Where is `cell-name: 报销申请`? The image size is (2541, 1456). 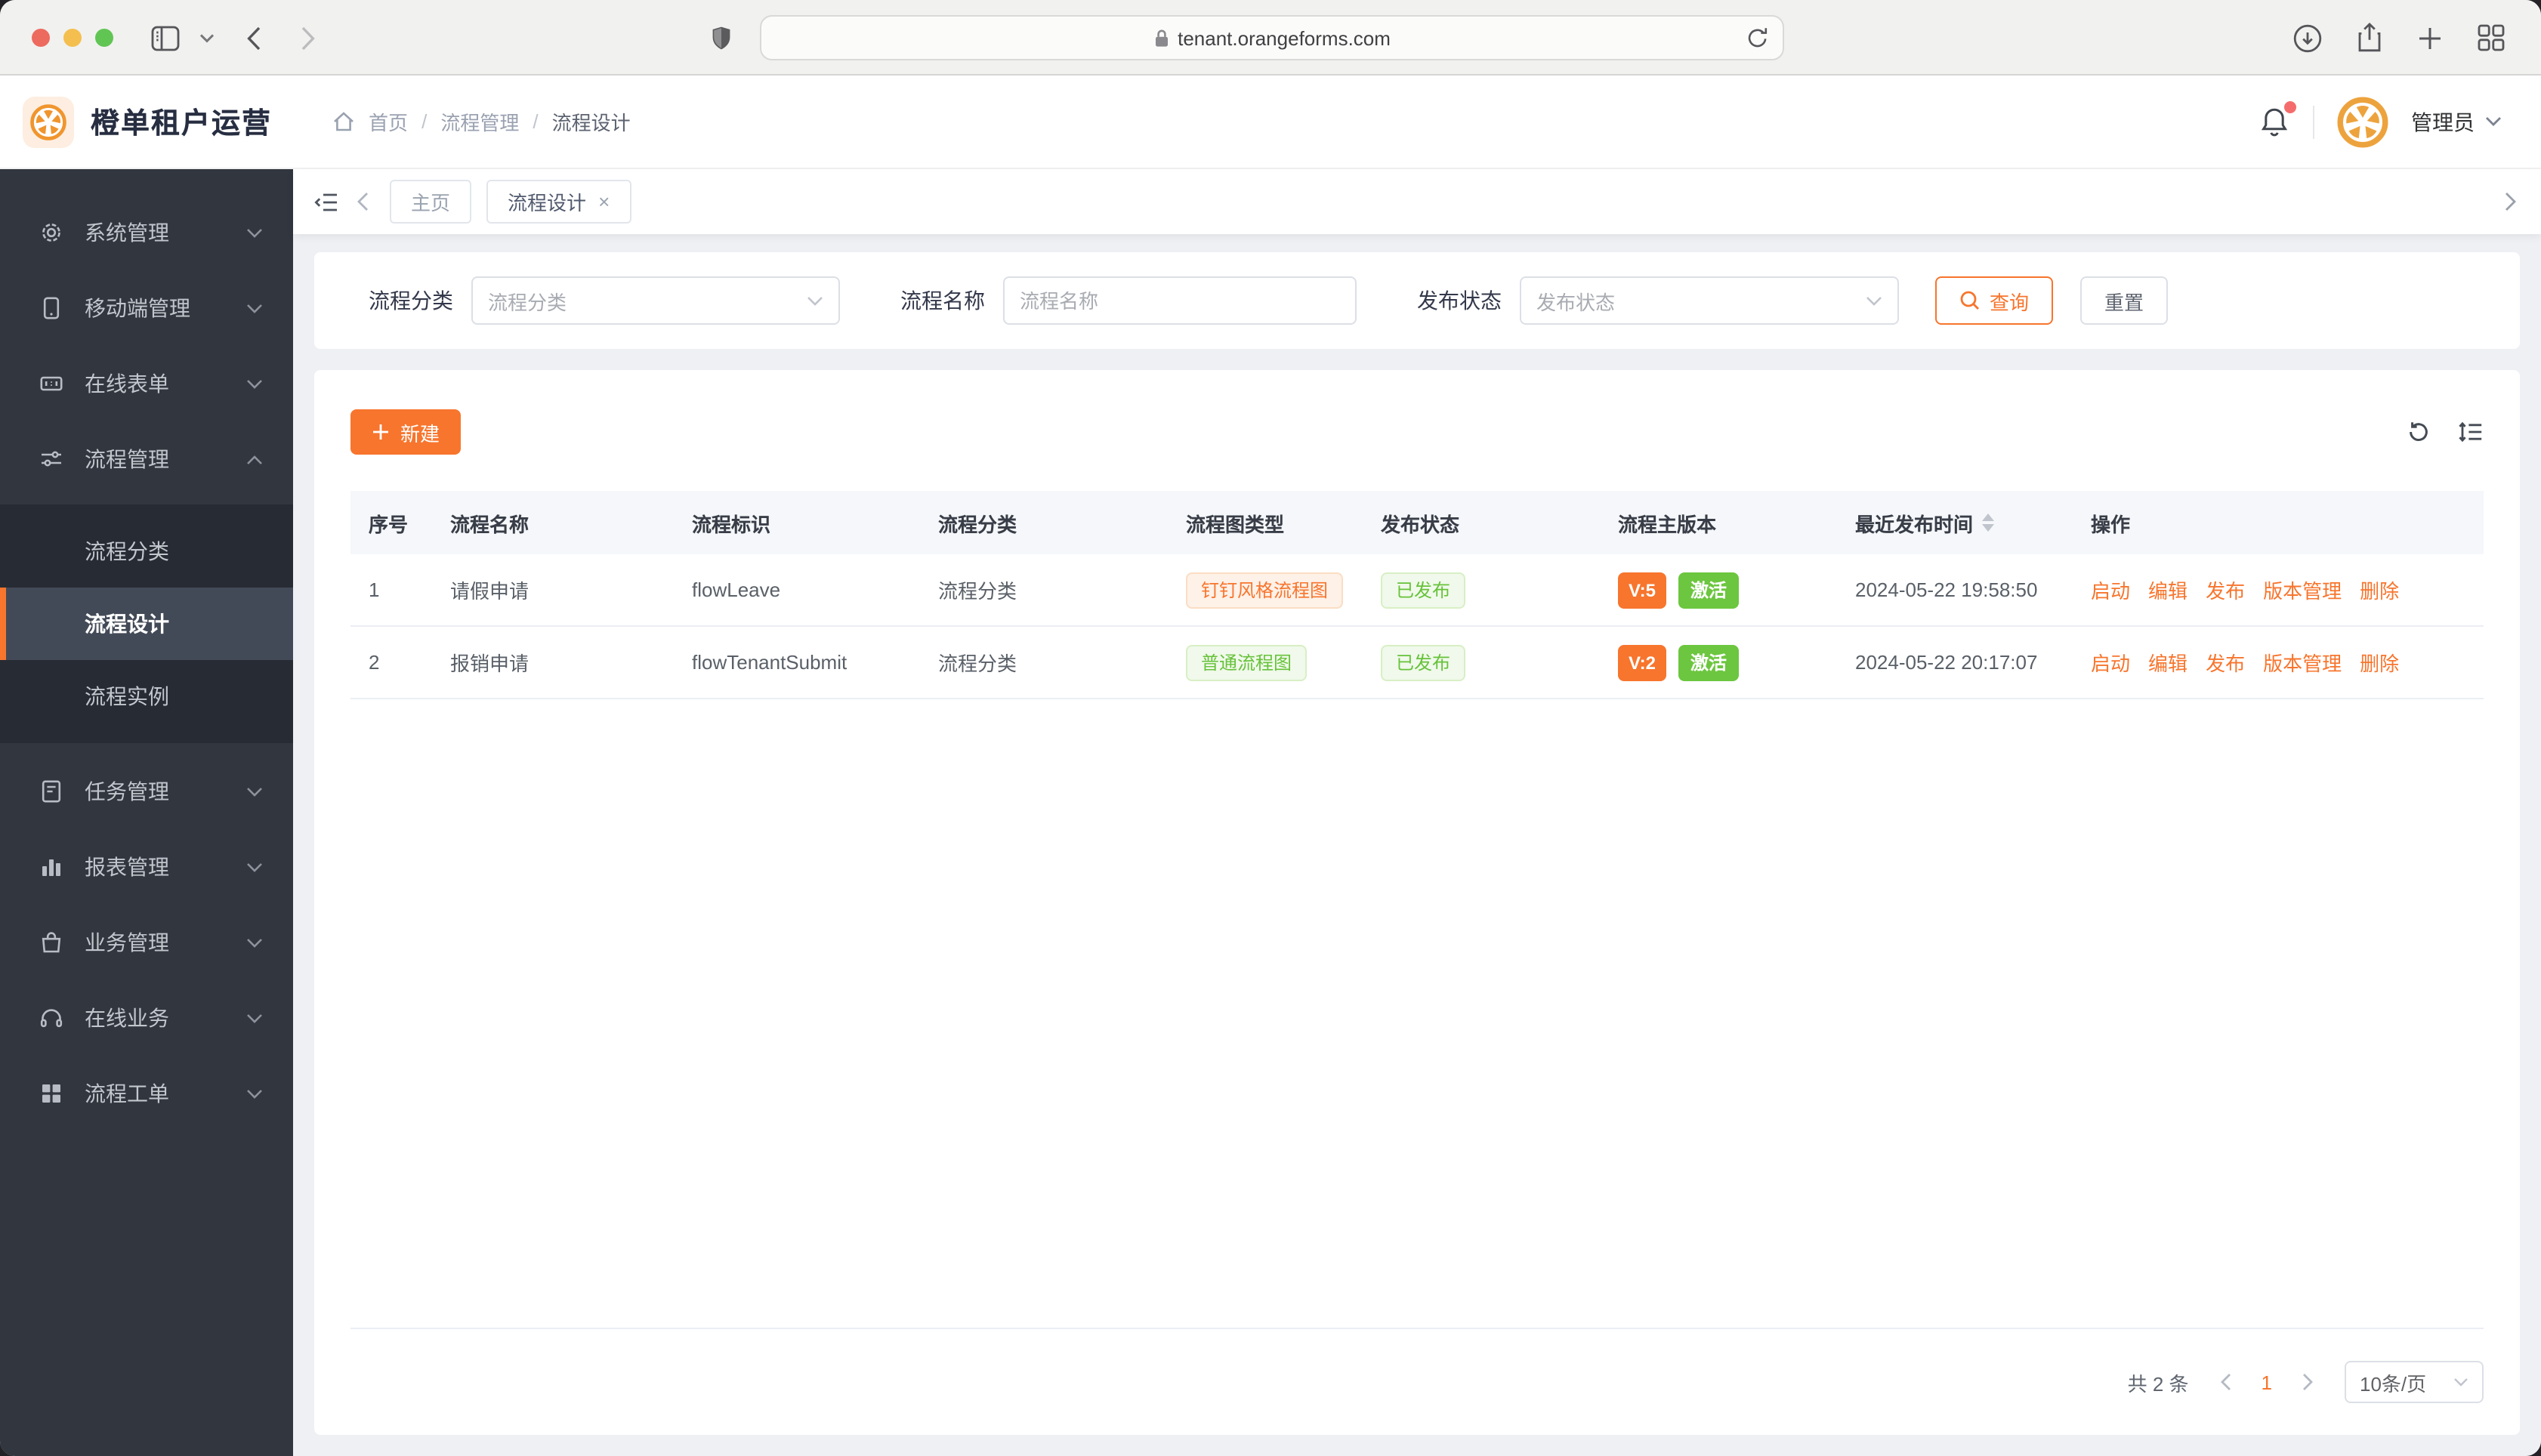
cell-name: 报销申请 is located at coordinates (490, 663).